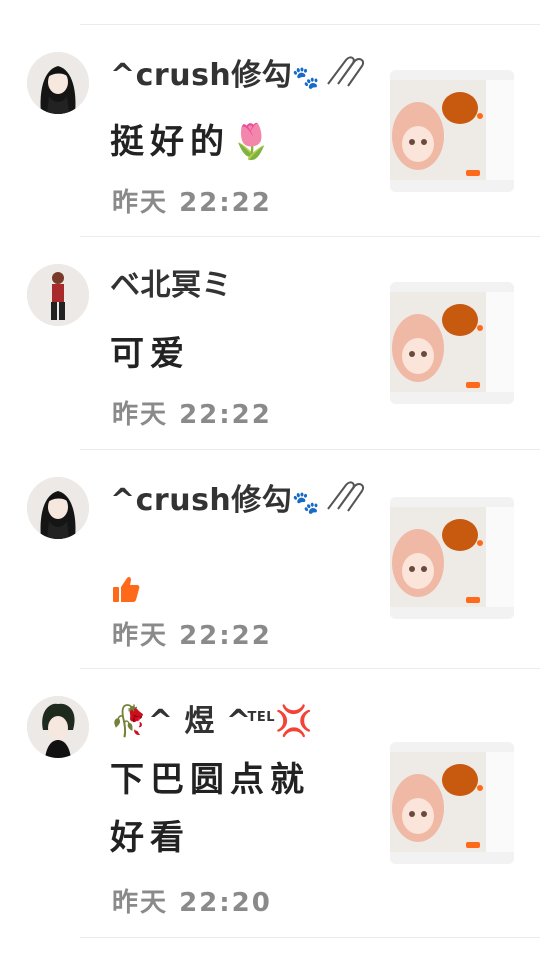 This screenshot has height=955, width=540. I want to click on comment-text: 挺好的🌷, so click(194, 142).